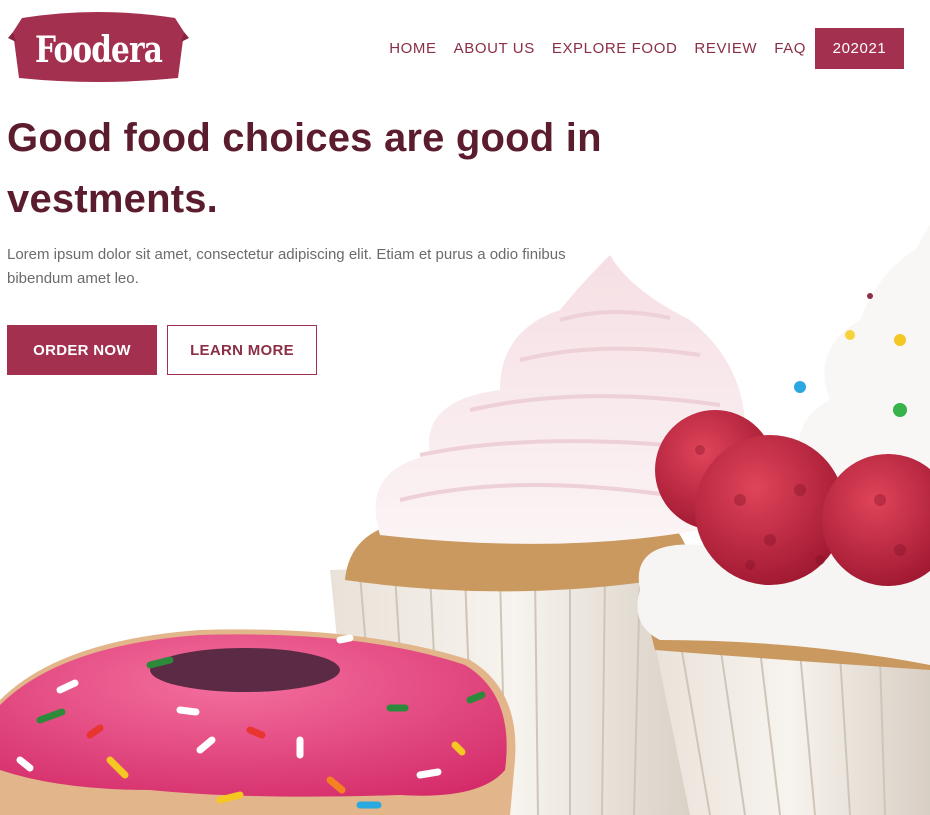 Image resolution: width=930 pixels, height=815 pixels. I want to click on nav-faq: FAQ, so click(790, 48).